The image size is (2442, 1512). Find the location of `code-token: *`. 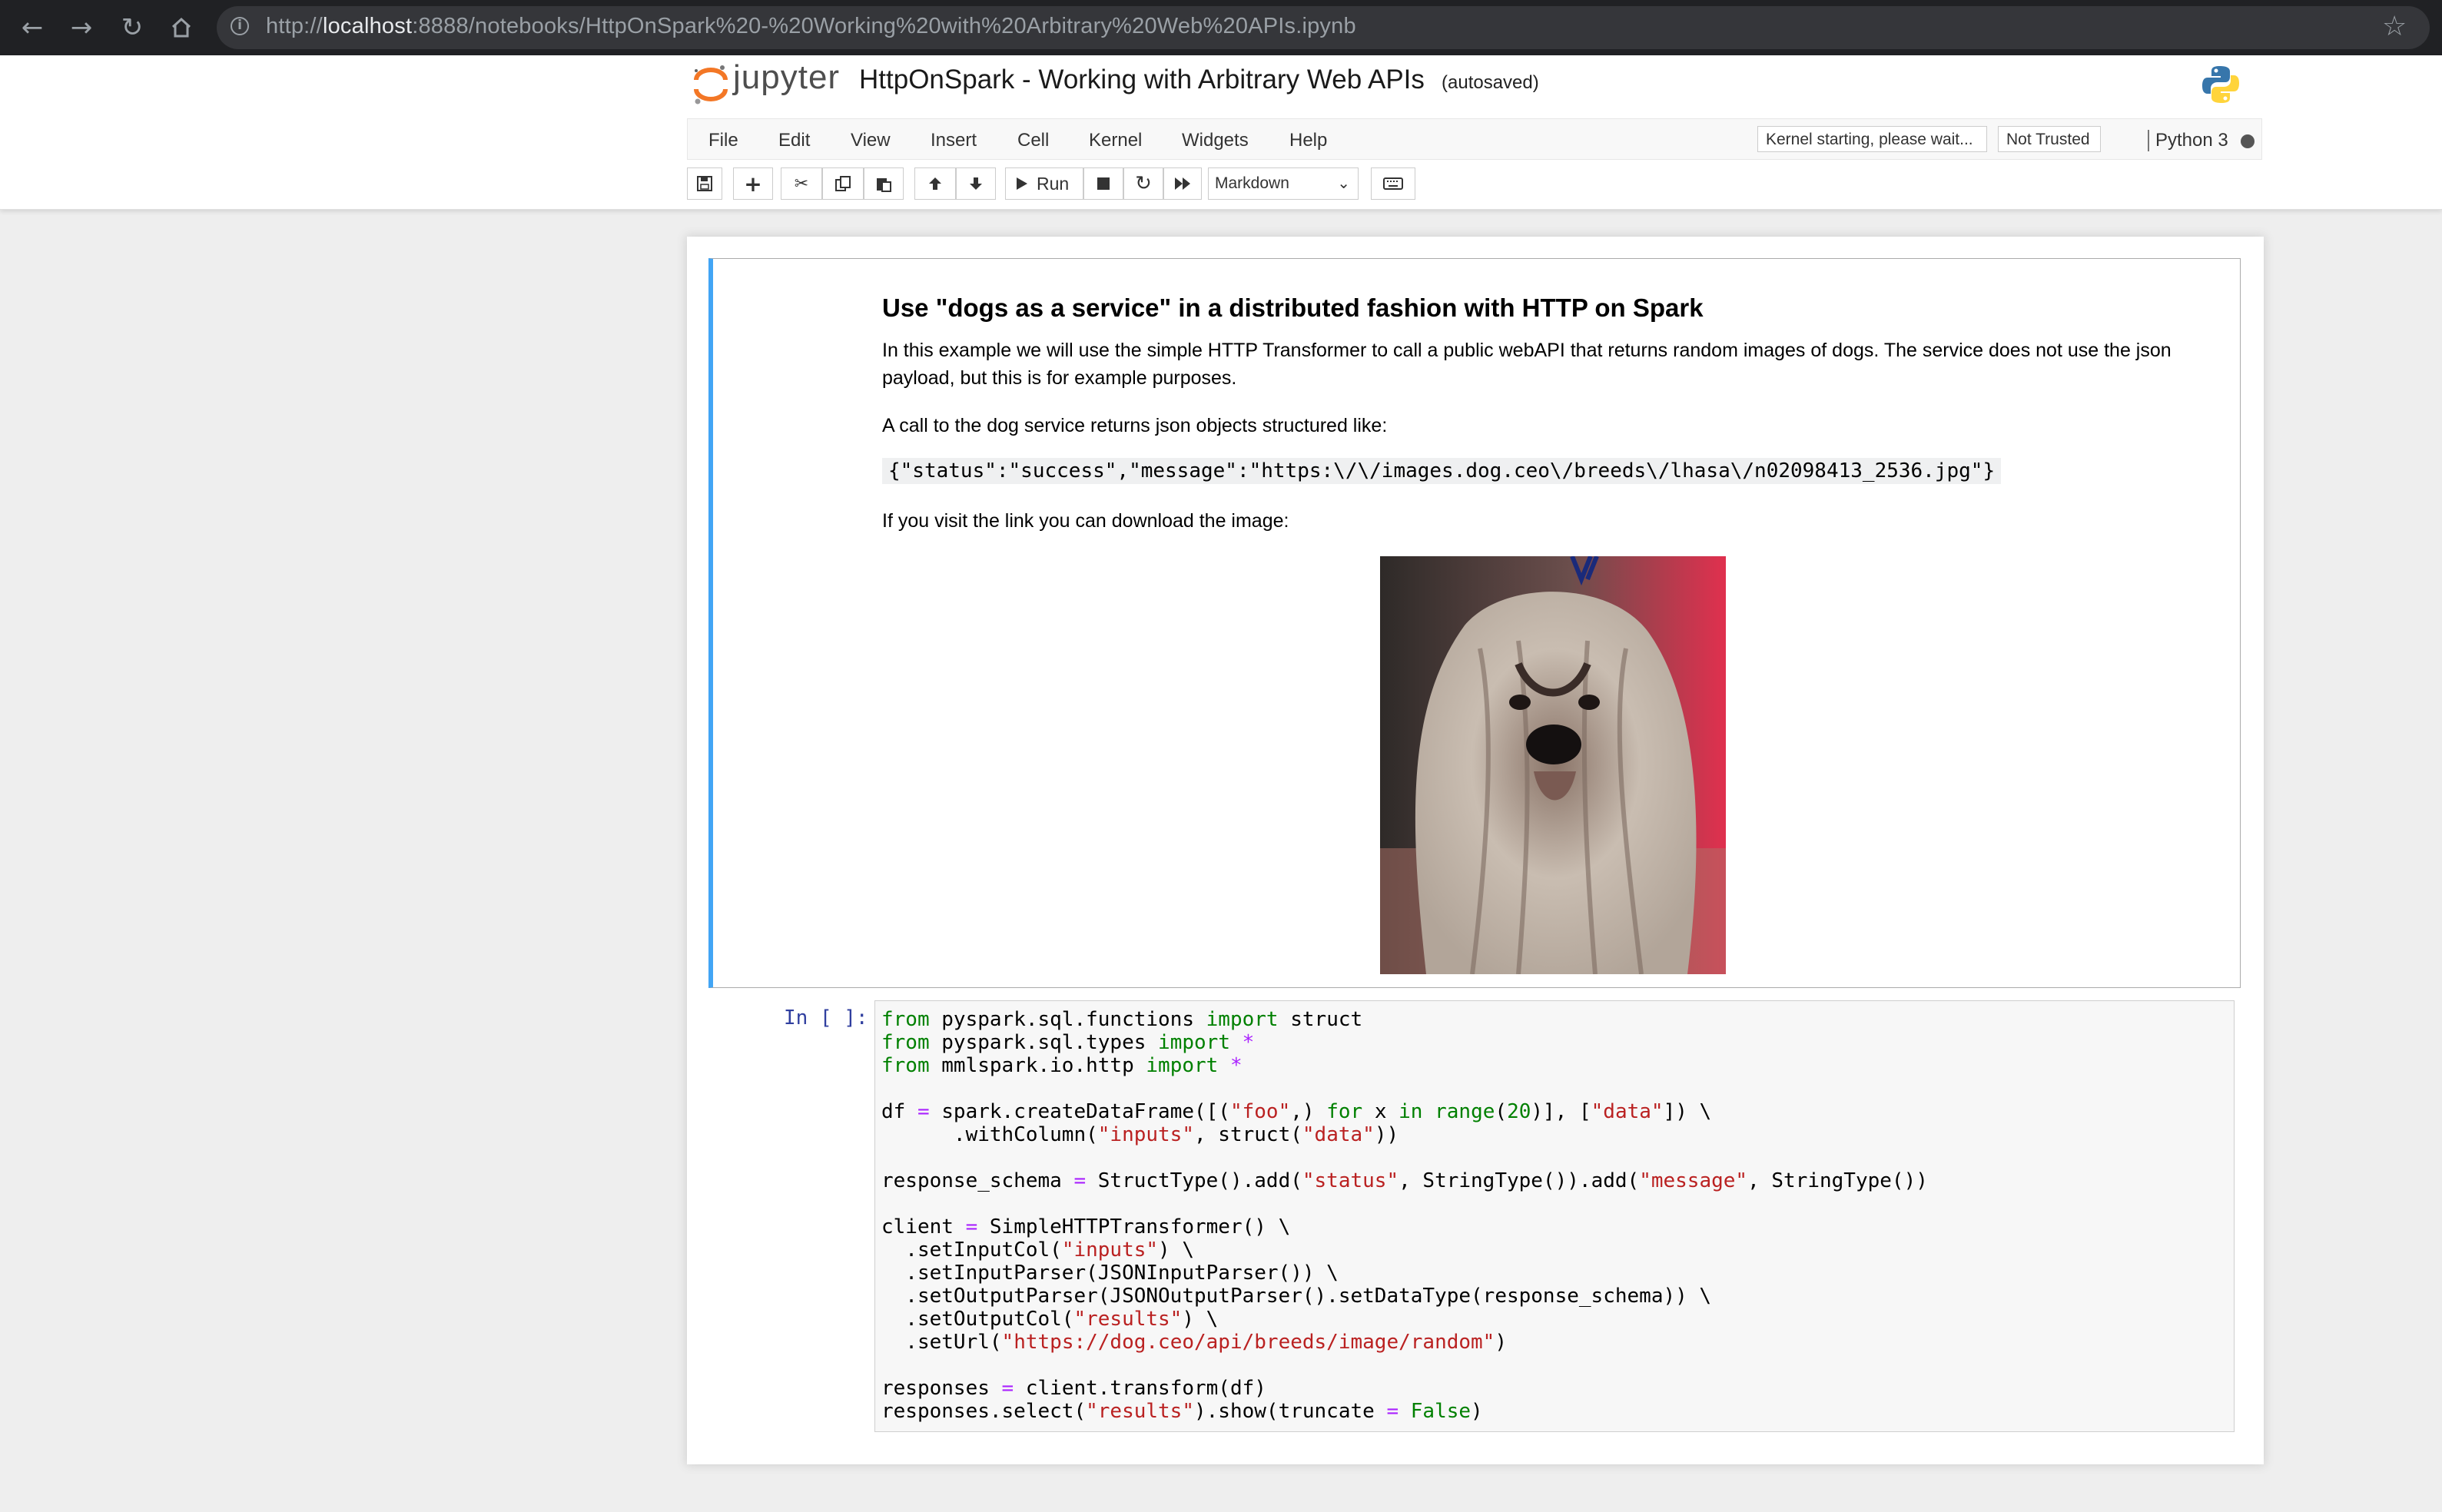

code-token: * is located at coordinates (1249, 1042).